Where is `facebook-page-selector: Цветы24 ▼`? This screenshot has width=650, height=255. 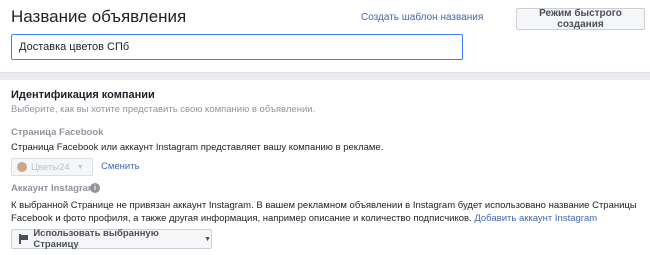 facebook-page-selector: Цветы24 ▼ is located at coordinates (52, 167).